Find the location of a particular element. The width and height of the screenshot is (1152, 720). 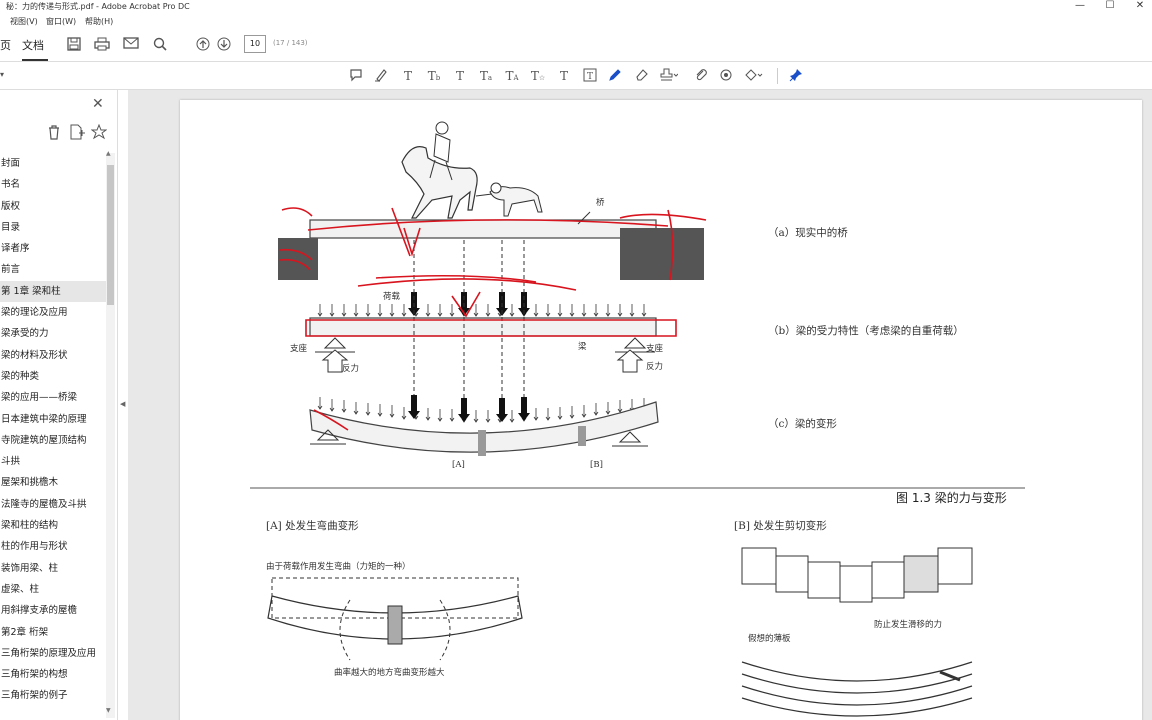

pencil-icon is located at coordinates (615, 76).